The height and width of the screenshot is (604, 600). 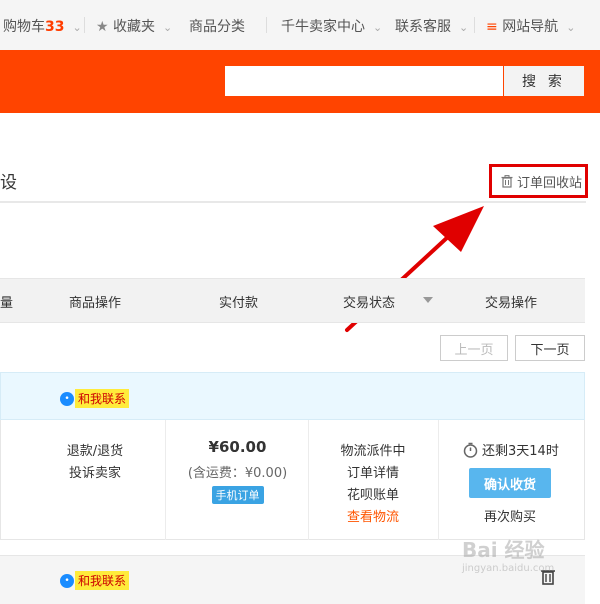 I want to click on complain-link: 投诉卖家, so click(x=95, y=471).